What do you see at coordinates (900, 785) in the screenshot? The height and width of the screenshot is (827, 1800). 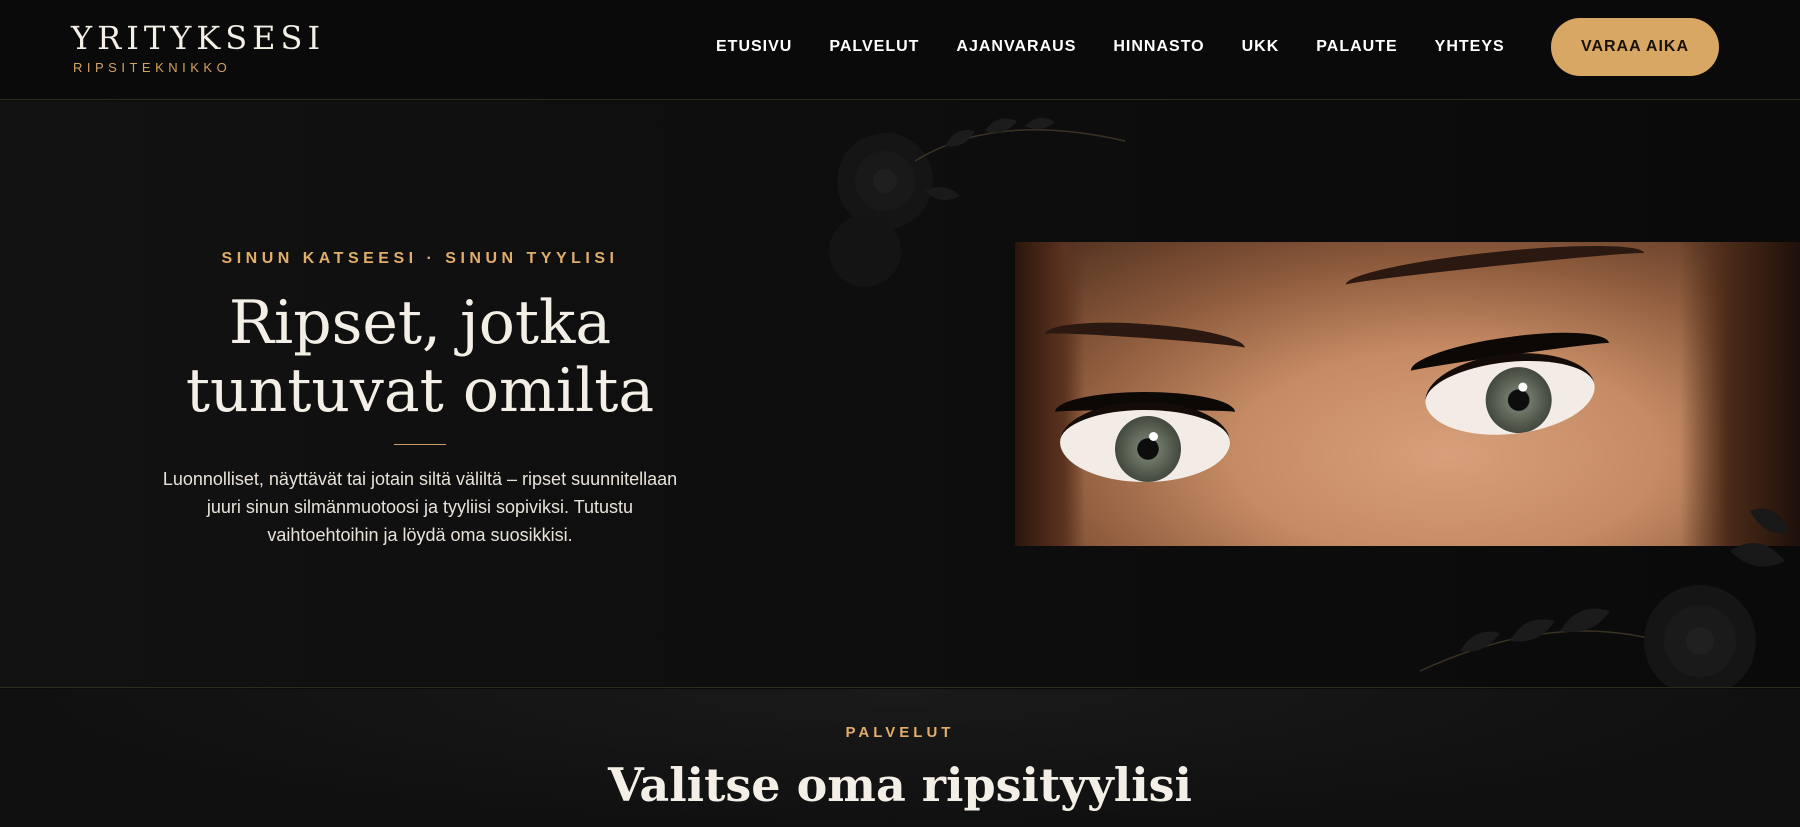 I see `services-title: Valitse oma ripsityylisi` at bounding box center [900, 785].